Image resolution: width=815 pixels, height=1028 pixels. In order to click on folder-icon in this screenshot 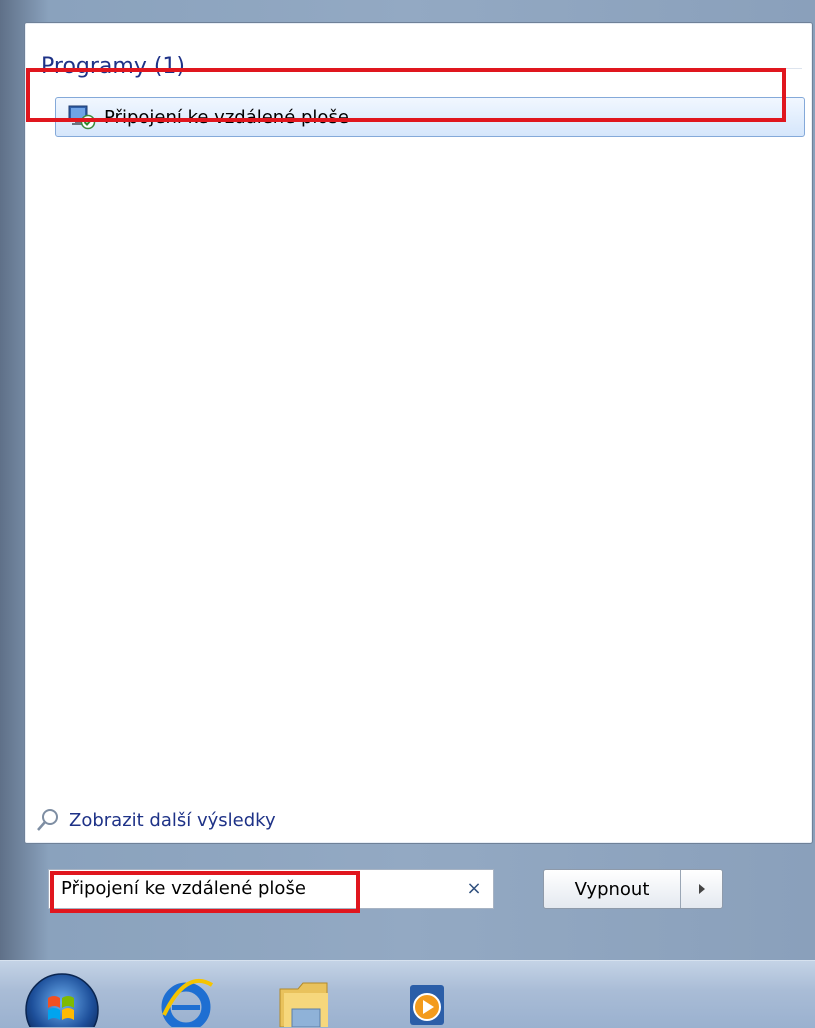, I will do `click(306, 1001)`.